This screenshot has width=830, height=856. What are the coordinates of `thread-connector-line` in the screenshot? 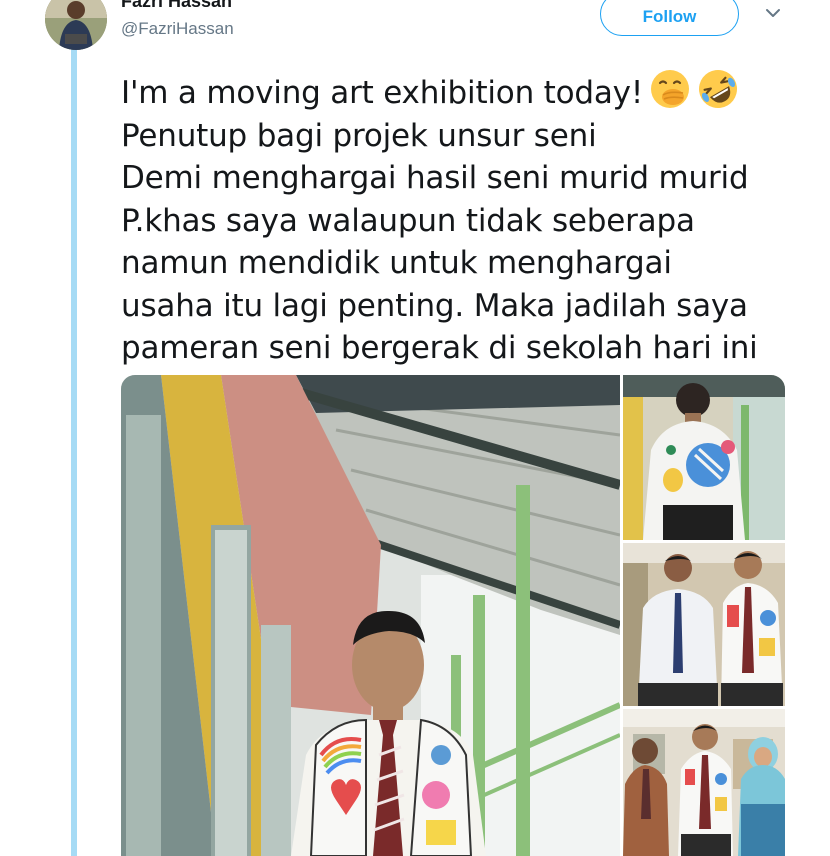 It's located at (74, 451).